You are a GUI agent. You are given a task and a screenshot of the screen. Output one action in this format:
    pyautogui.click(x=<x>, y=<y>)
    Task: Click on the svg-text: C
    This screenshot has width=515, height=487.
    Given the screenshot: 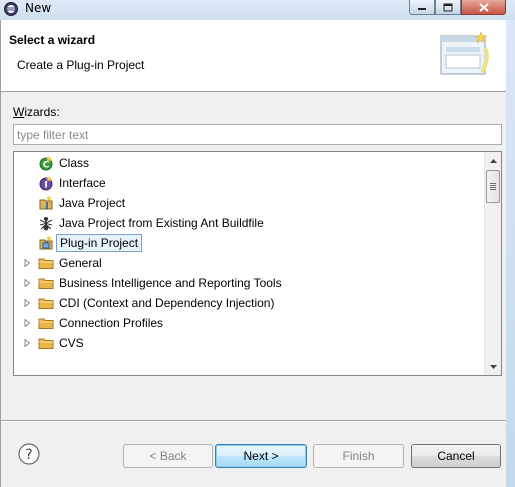 What is the action you would take?
    pyautogui.click(x=46, y=166)
    